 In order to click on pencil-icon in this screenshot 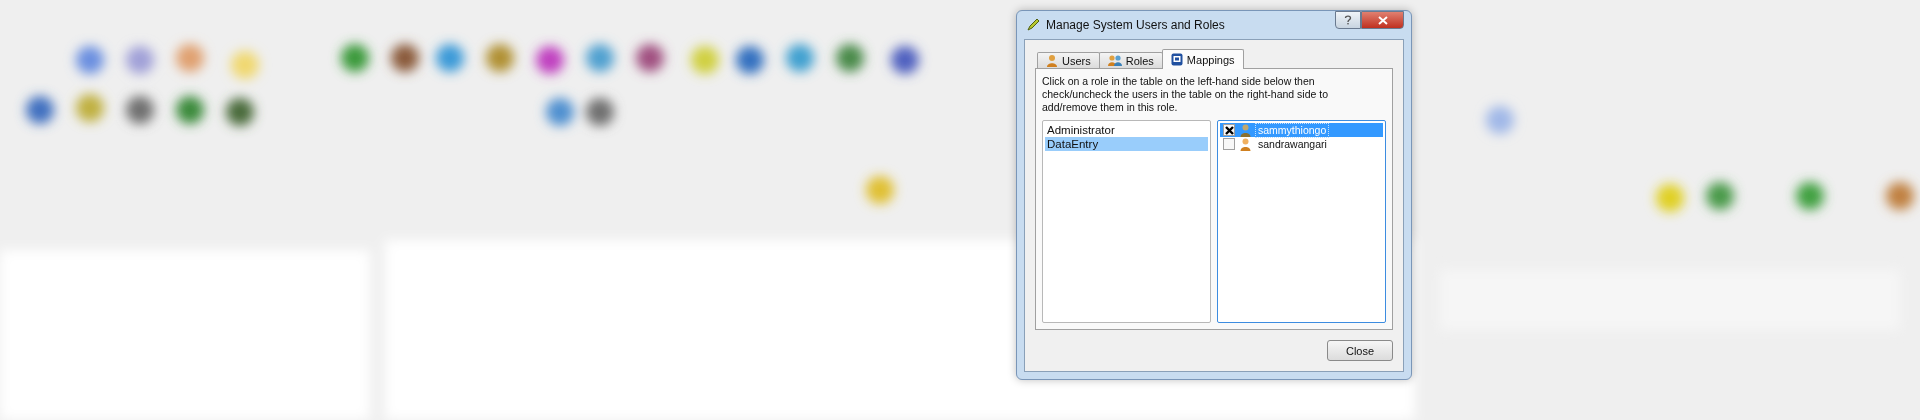, I will do `click(1033, 25)`.